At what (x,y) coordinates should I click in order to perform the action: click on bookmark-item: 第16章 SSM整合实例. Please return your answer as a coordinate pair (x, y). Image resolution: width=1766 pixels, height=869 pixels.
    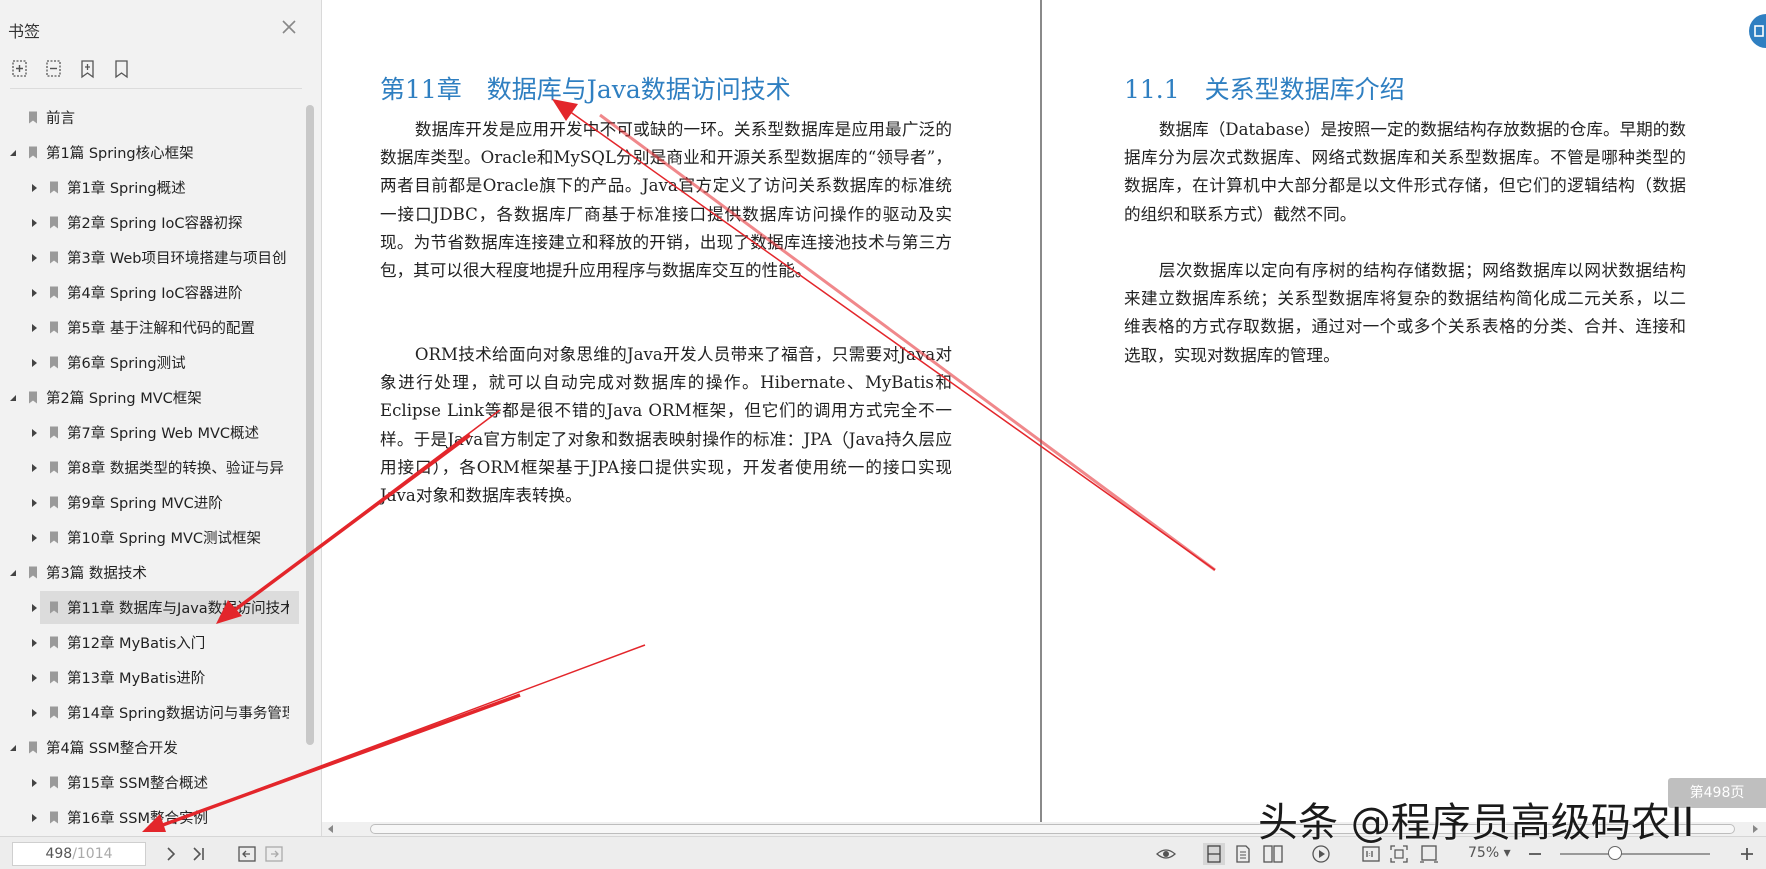
    Looking at the image, I should click on (153, 817).